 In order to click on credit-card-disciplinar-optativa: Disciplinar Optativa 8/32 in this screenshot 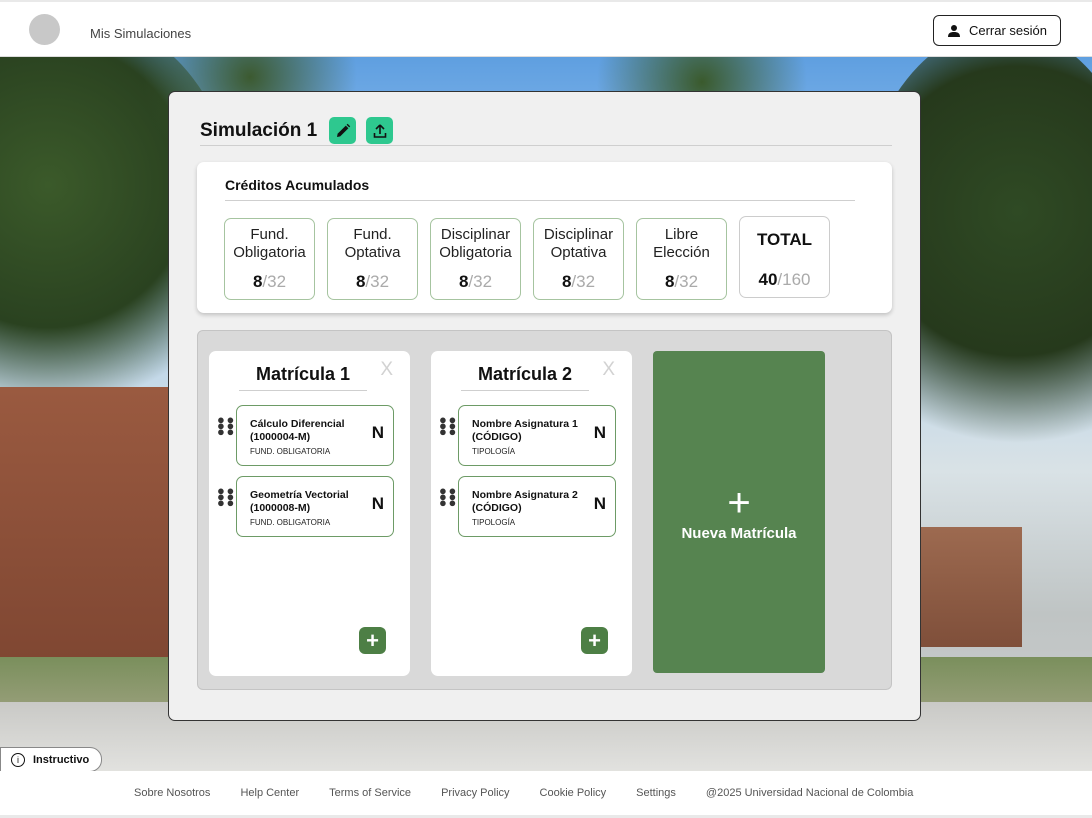, I will do `click(578, 259)`.